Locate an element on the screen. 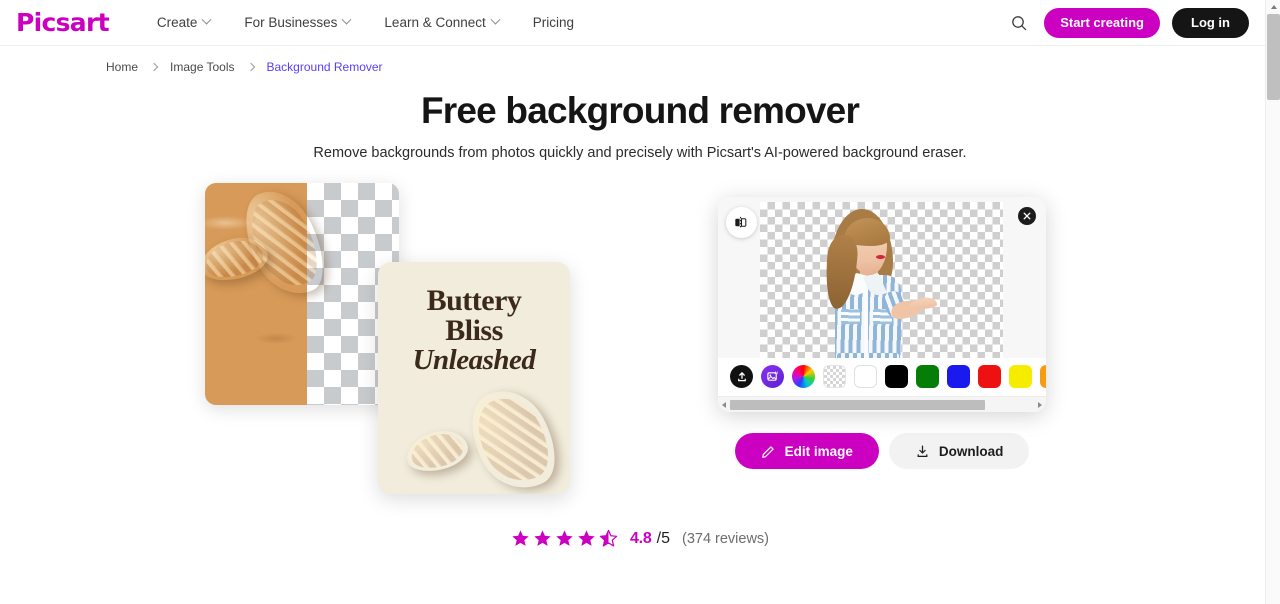 The image size is (1280, 604). editor-actions: Edit image Download is located at coordinates (882, 451).